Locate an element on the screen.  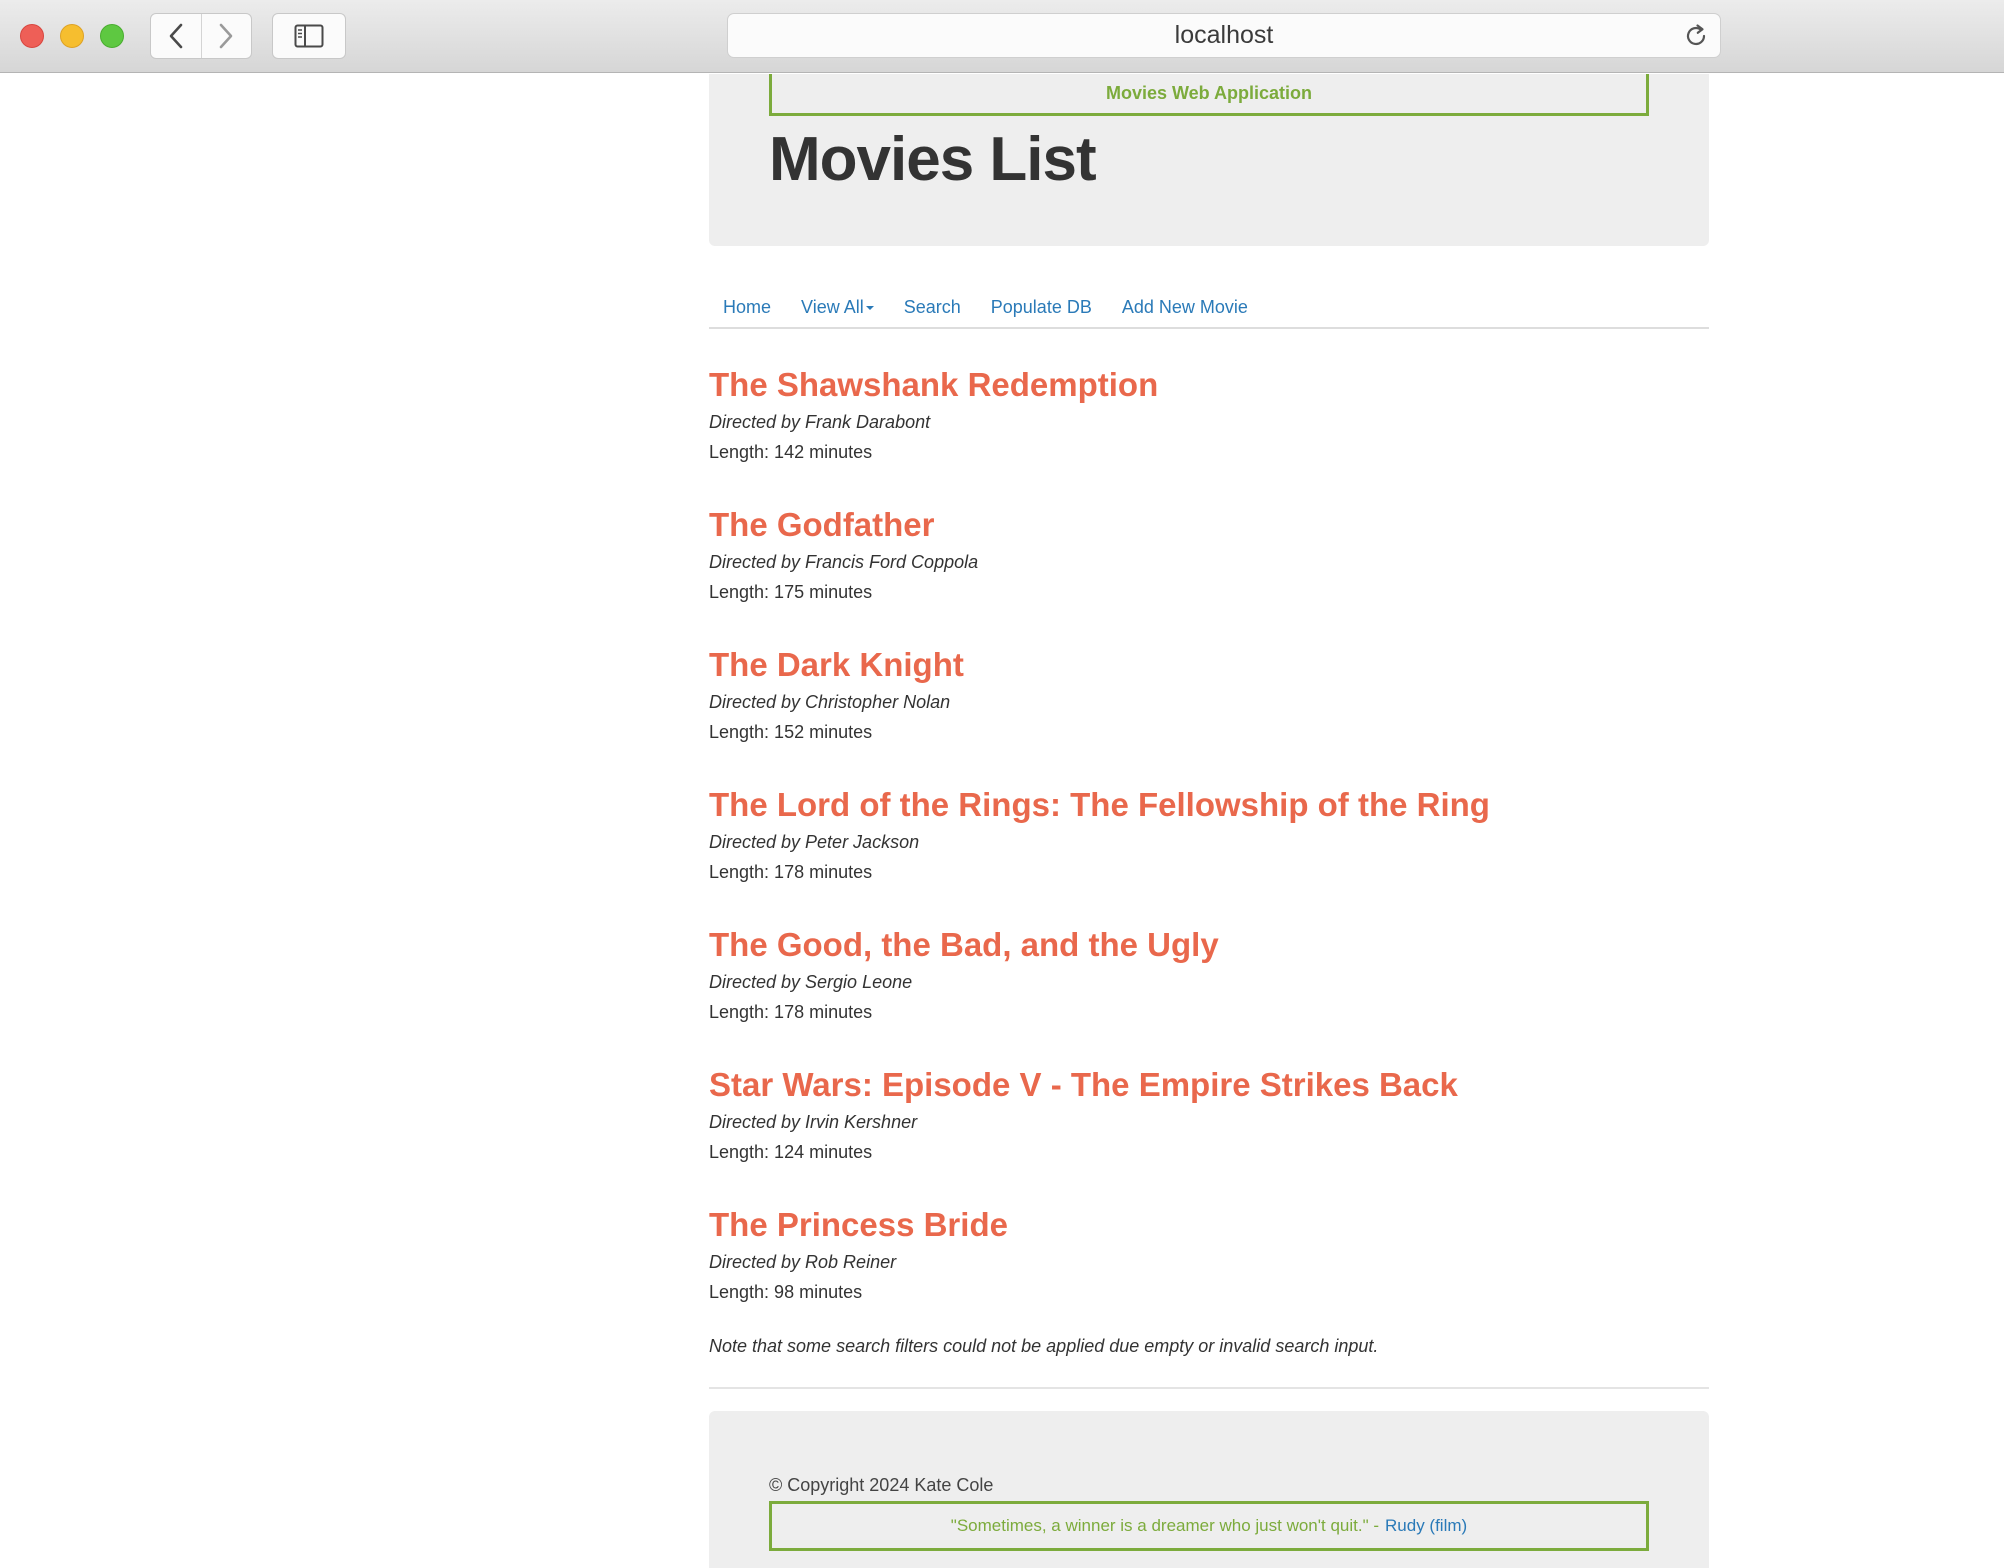
browser-toolbar: localhost is located at coordinates (1002, 36).